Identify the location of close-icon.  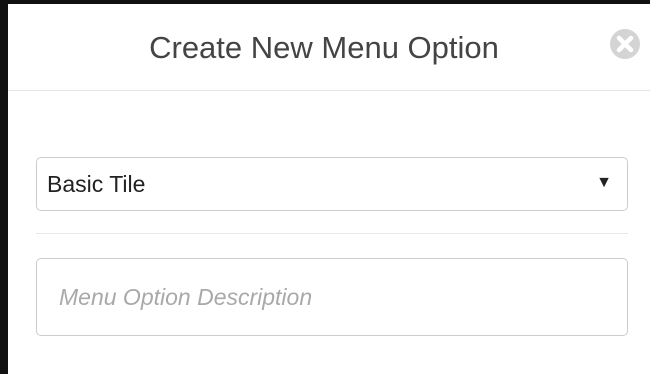
(625, 44).